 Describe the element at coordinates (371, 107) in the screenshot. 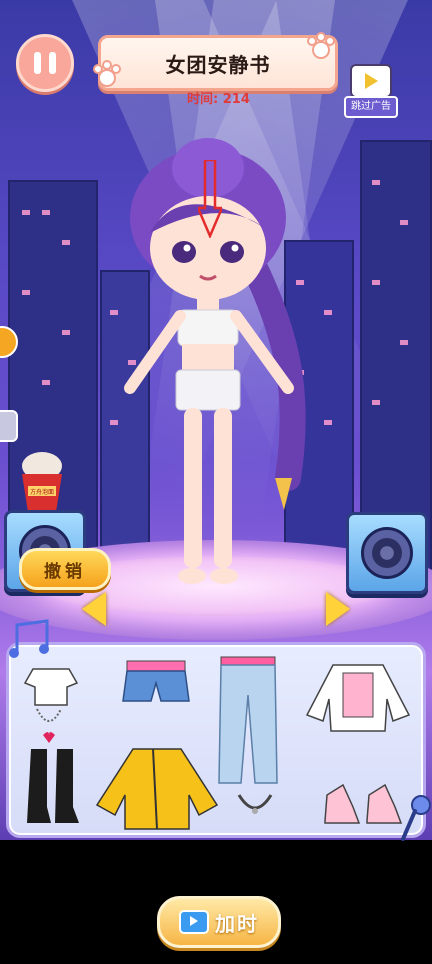

I see `skip-ad-label: 跳过广告` at that location.